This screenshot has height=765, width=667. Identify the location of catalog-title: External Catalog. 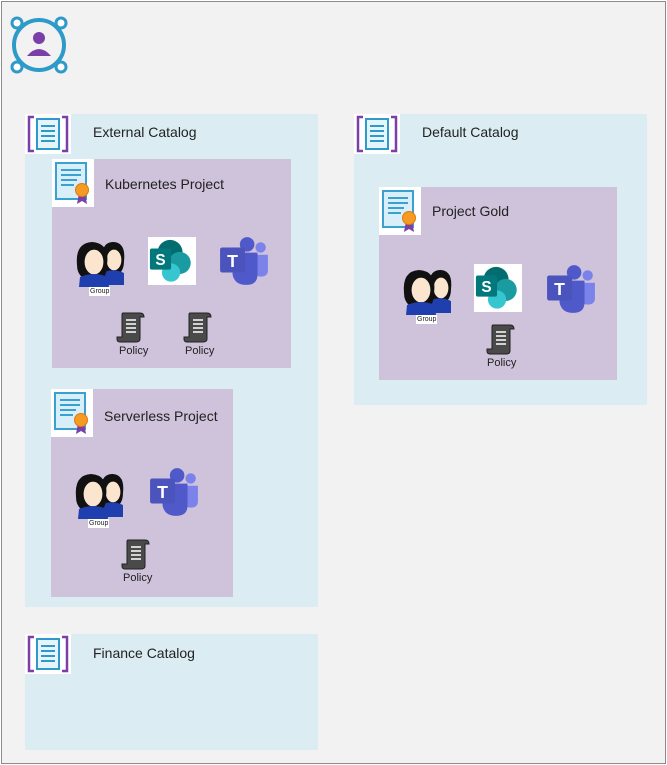
(145, 132).